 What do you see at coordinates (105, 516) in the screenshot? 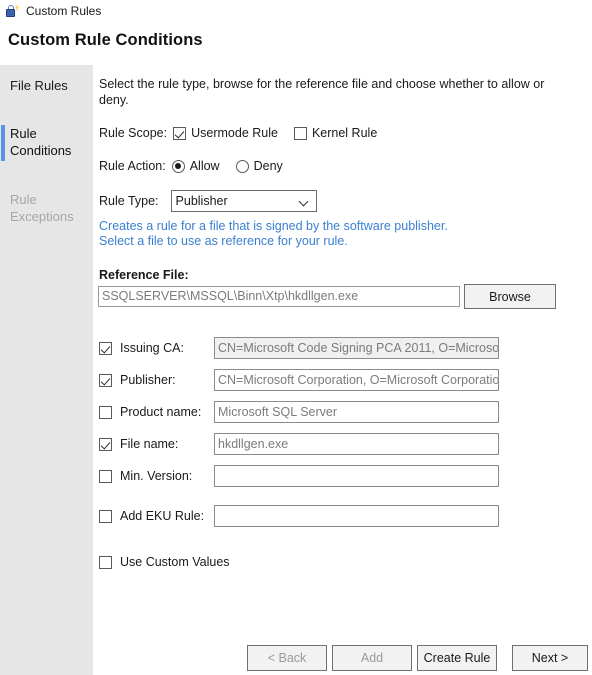
I see `checkbox-add-eku-rule` at bounding box center [105, 516].